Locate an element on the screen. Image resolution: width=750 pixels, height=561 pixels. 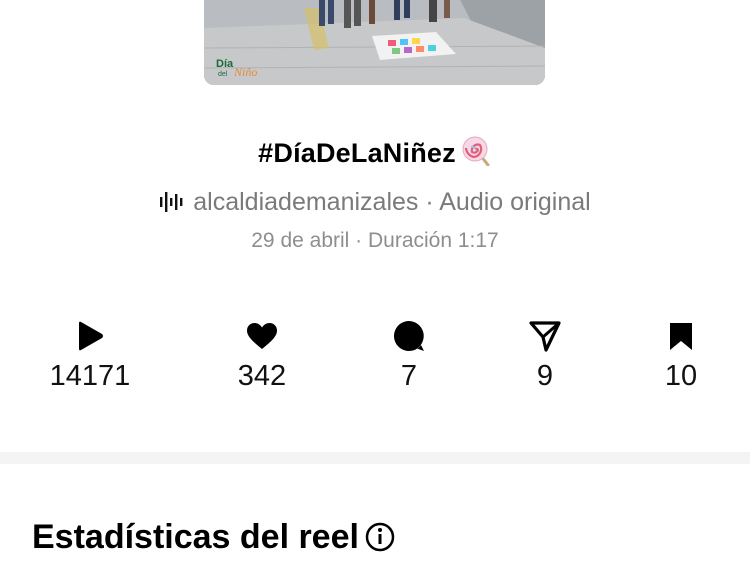
audio-source-link: alcaldiademanizales · Audio original is located at coordinates (375, 204).